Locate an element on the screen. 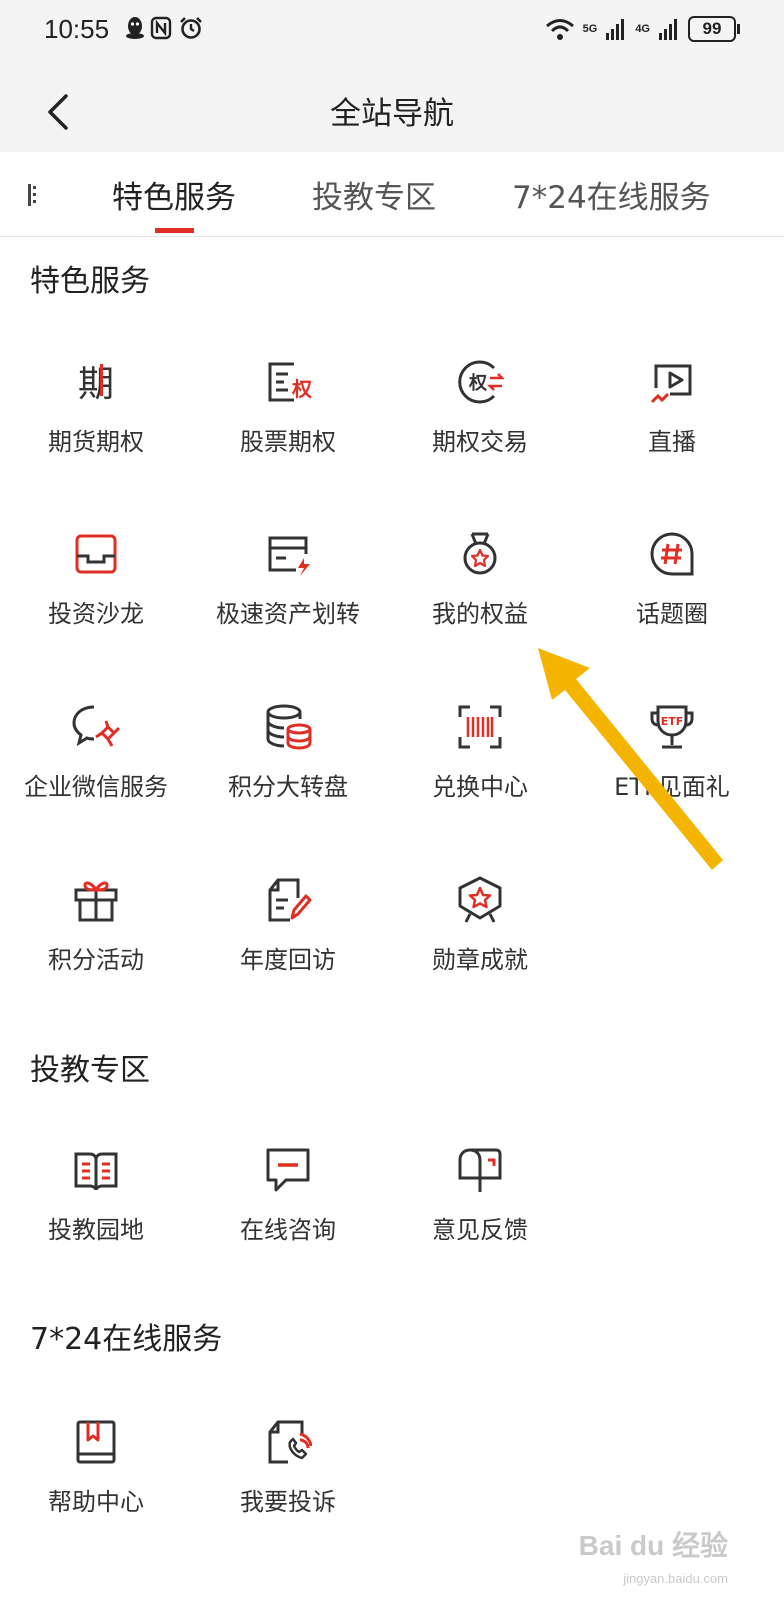 The image size is (784, 1600). grid-item-points-activity: 积分活动 is located at coordinates (96, 941).